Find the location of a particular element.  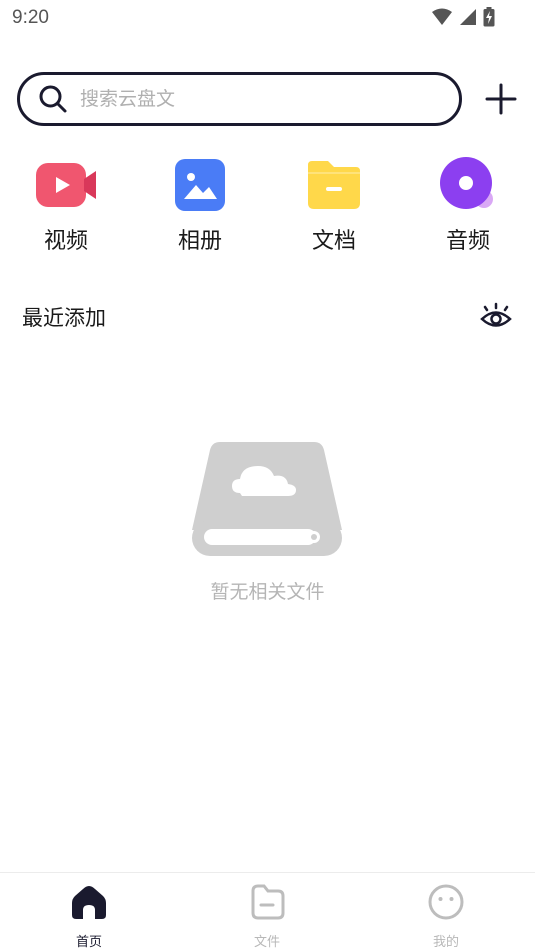

category-video: 视频 is located at coordinates (66, 205).